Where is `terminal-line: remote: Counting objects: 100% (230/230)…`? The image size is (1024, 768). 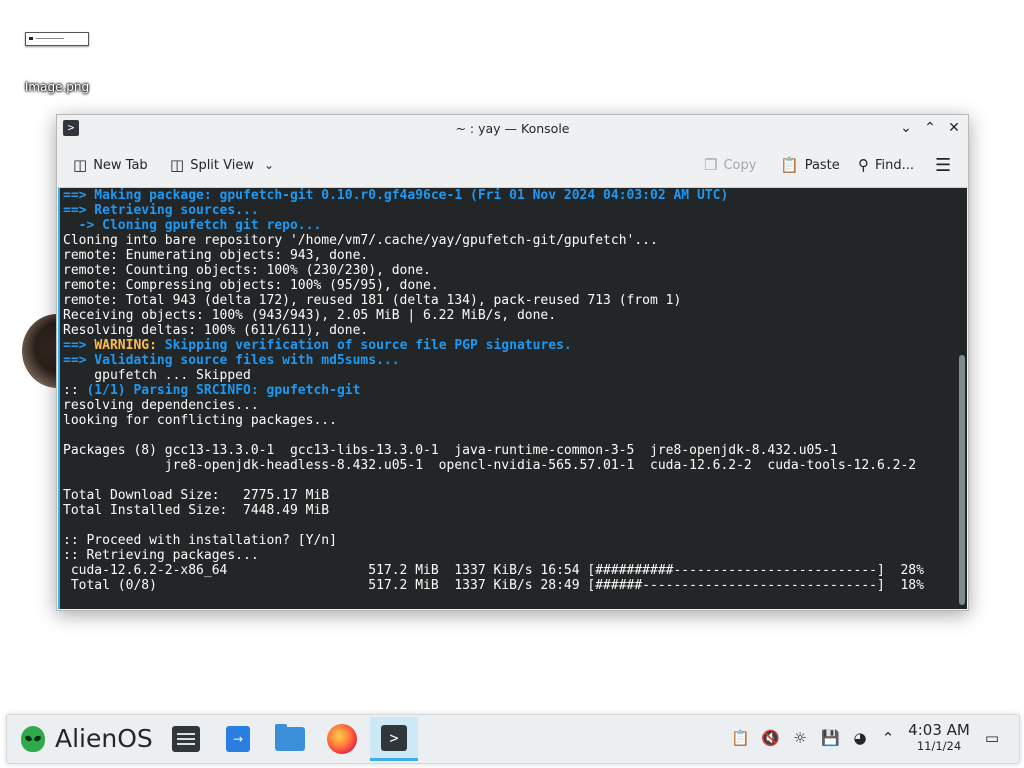
terminal-line: remote: Counting objects: 100% (230/230)… is located at coordinates (515, 270).